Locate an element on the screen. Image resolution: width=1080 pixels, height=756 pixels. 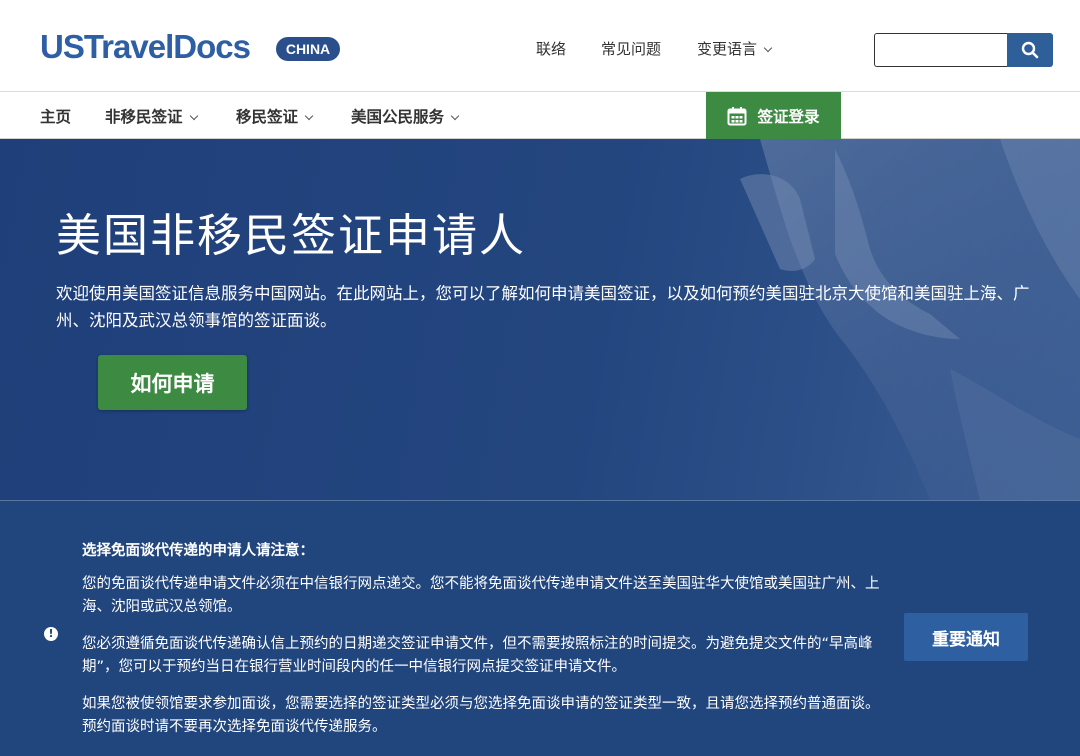
contact-link: 联络 is located at coordinates (551, 48).